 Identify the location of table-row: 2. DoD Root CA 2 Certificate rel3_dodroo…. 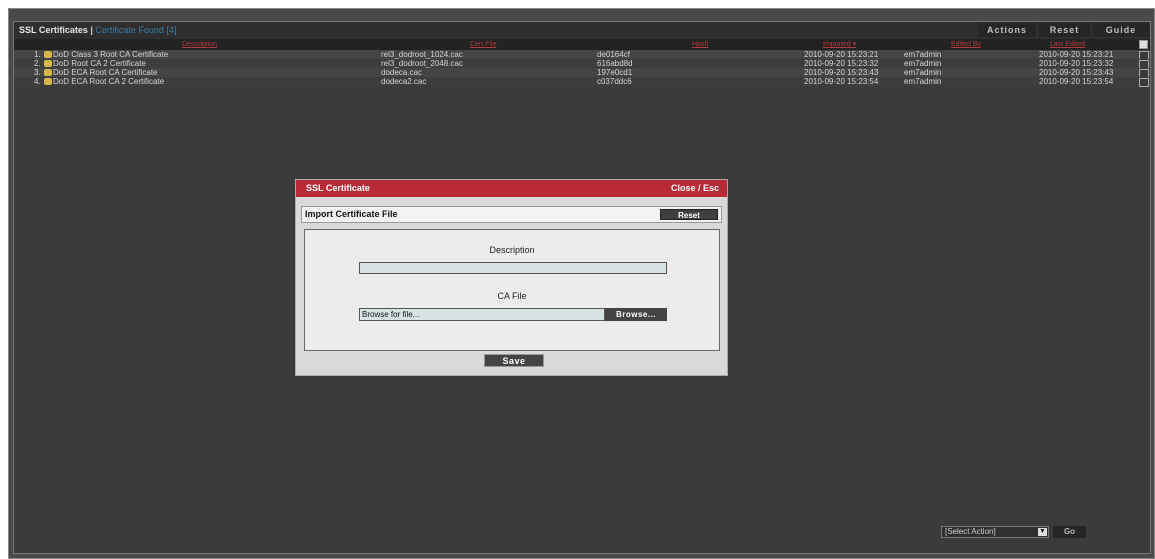
(582, 64).